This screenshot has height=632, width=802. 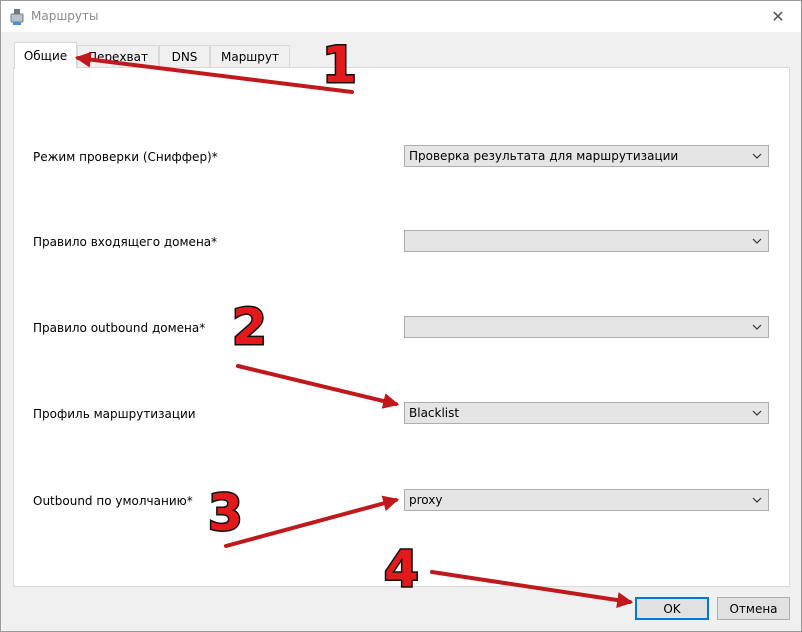 I want to click on outbound-domain-rule-select, so click(x=586, y=327).